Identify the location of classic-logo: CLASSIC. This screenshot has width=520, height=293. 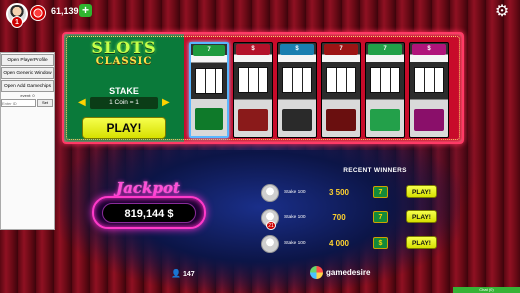
(124, 61).